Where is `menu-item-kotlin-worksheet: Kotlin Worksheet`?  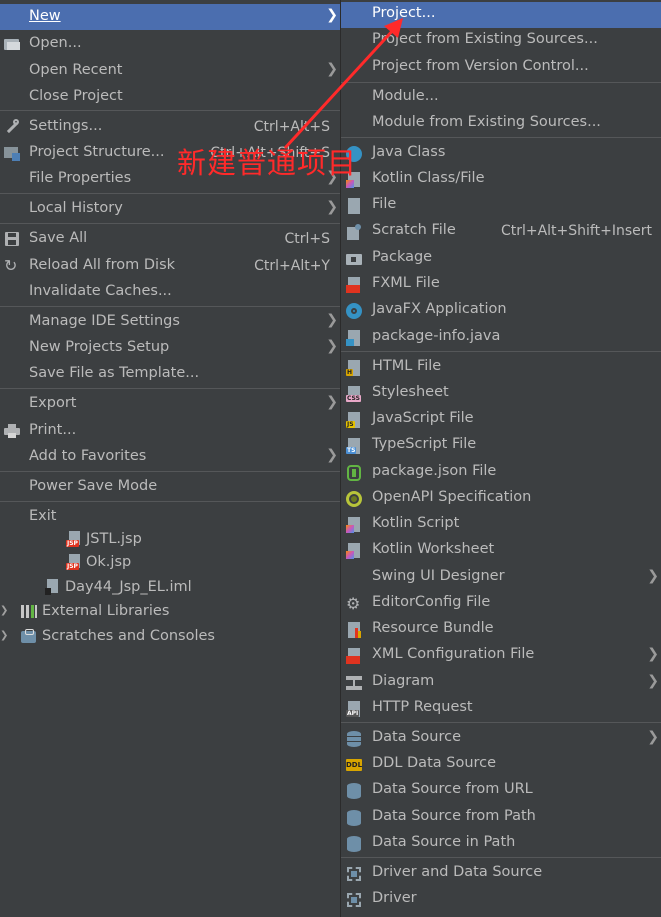 menu-item-kotlin-worksheet: Kotlin Worksheet is located at coordinates (501, 551).